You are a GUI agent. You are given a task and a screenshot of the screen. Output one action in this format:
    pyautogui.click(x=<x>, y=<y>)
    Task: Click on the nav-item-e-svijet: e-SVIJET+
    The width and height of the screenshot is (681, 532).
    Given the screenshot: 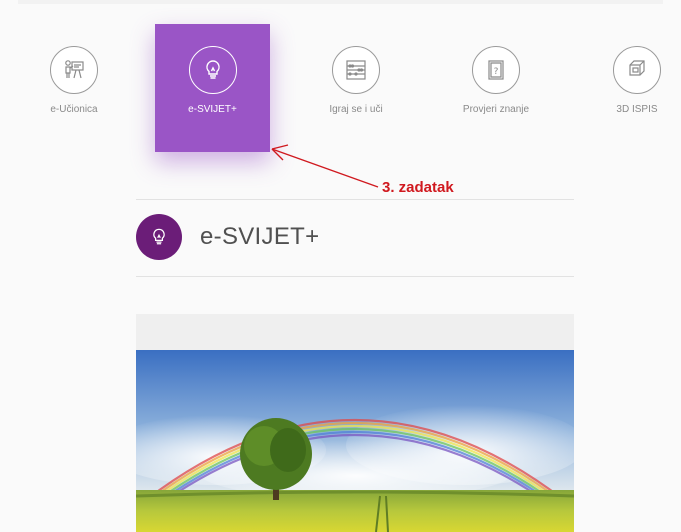 What is the action you would take?
    pyautogui.click(x=212, y=88)
    